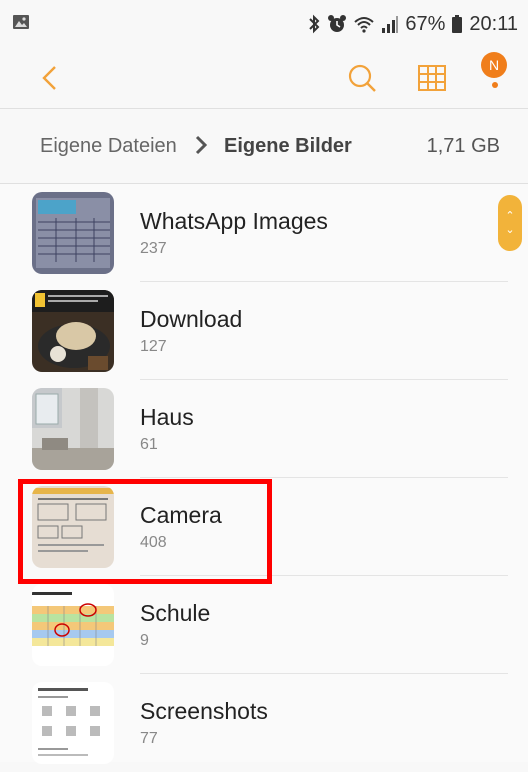 The width and height of the screenshot is (528, 772). I want to click on fast-scroll-handle: ⌃ ⌄, so click(510, 223).